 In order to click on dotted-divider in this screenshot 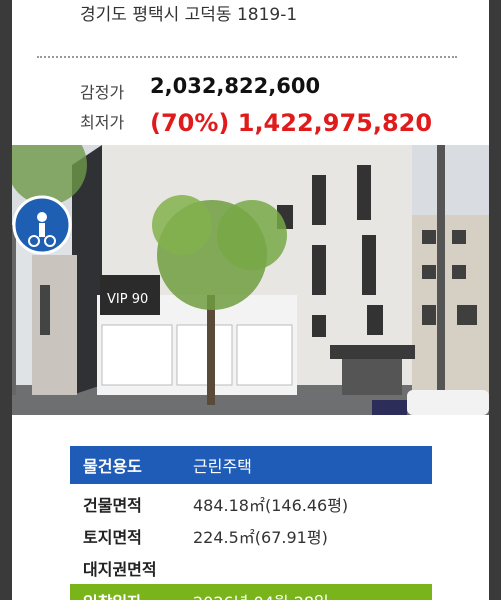, I will do `click(247, 57)`.